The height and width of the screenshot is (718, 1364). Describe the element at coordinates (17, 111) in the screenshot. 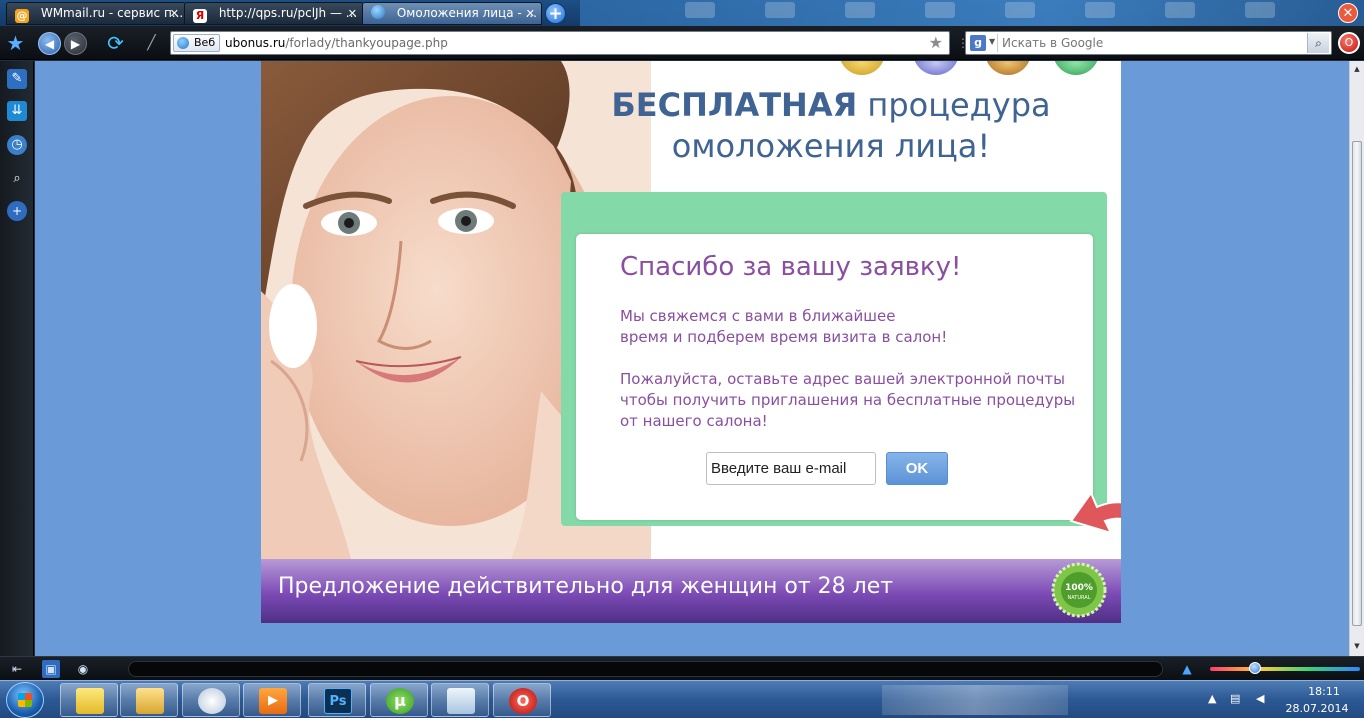

I see `downloads-icon: ⇊` at that location.